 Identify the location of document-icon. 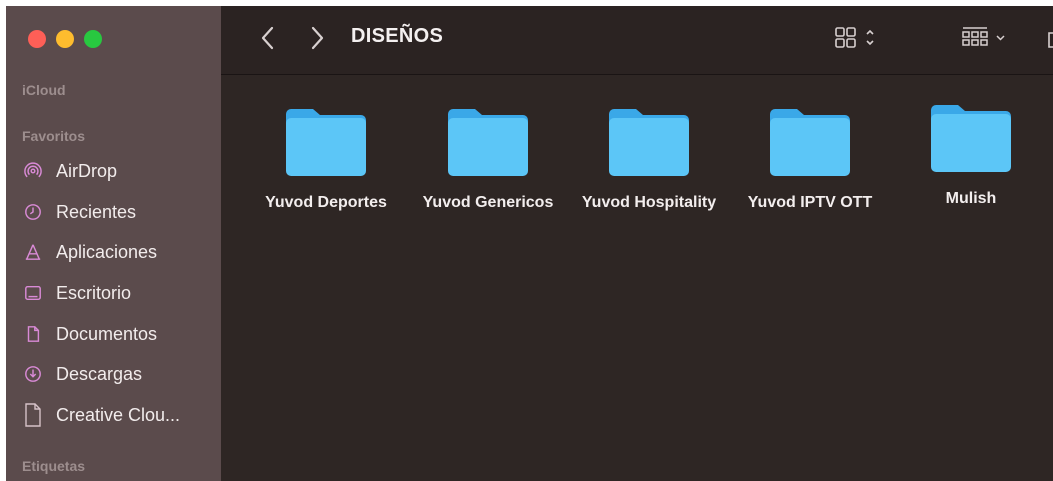
(33, 334).